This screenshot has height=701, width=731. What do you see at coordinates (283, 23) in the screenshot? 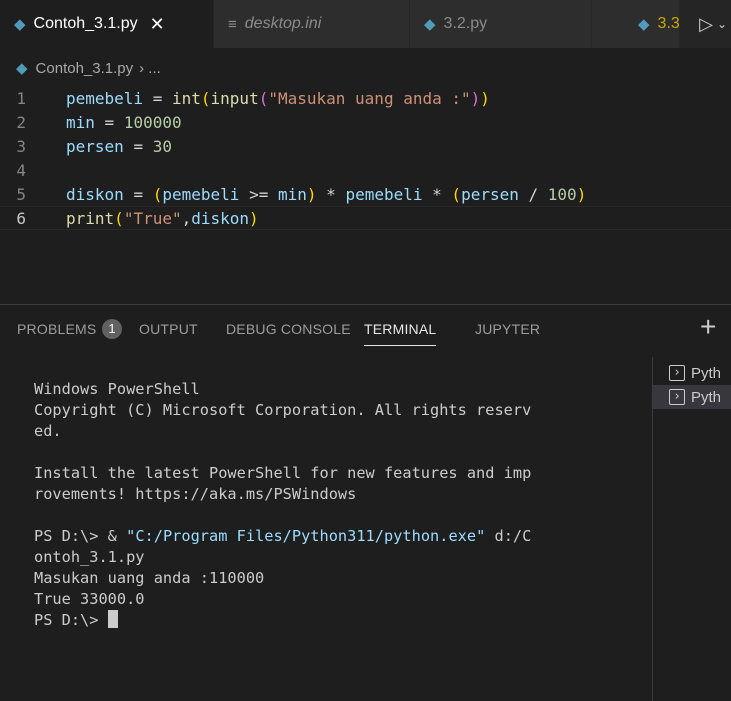
I see `tab-label: desktop.ini` at bounding box center [283, 23].